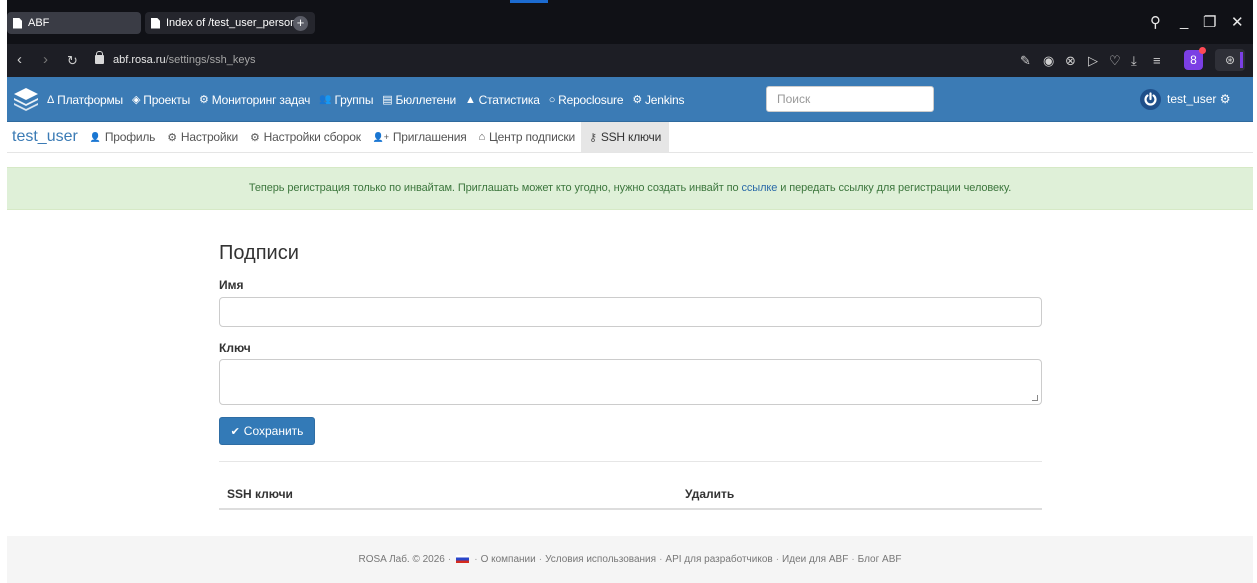 The image size is (1257, 583). I want to click on footer-link-blog: Блог ABF, so click(880, 559).